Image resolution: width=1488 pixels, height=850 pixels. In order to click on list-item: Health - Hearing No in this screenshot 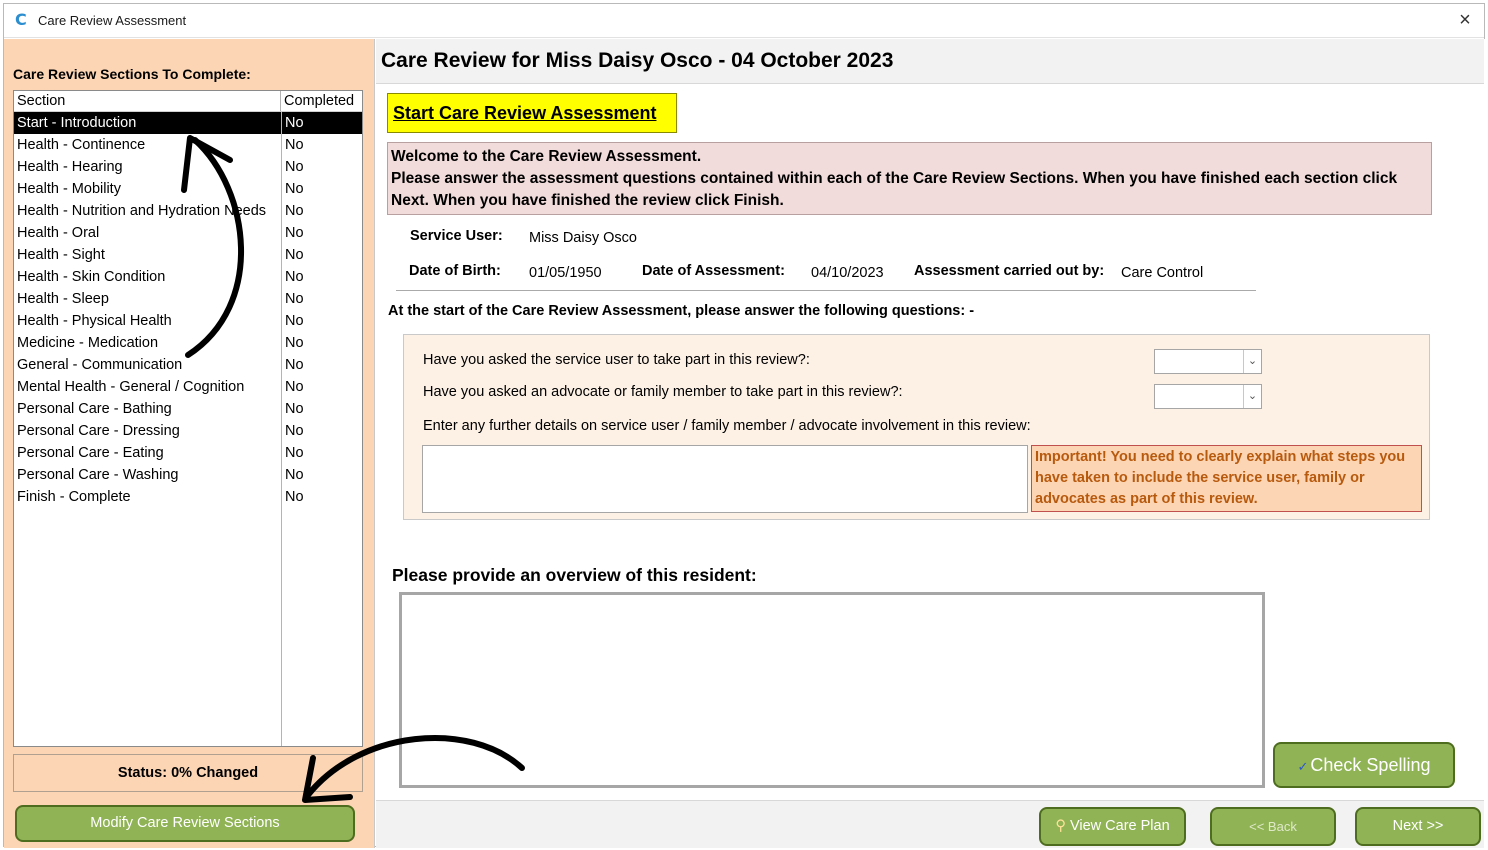, I will do `click(188, 167)`.